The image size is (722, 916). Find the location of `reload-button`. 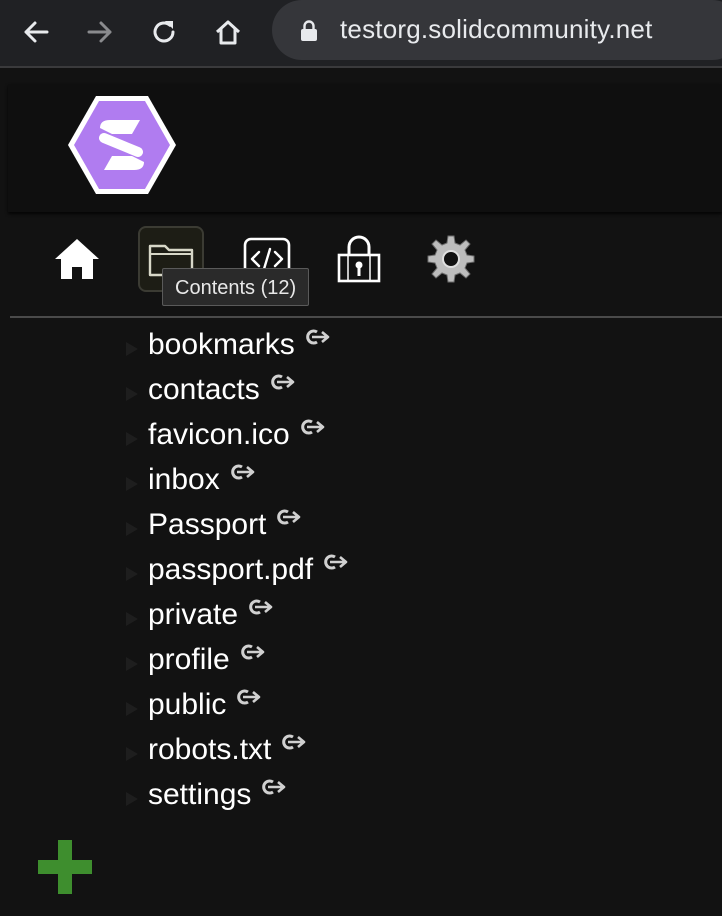

reload-button is located at coordinates (164, 32).